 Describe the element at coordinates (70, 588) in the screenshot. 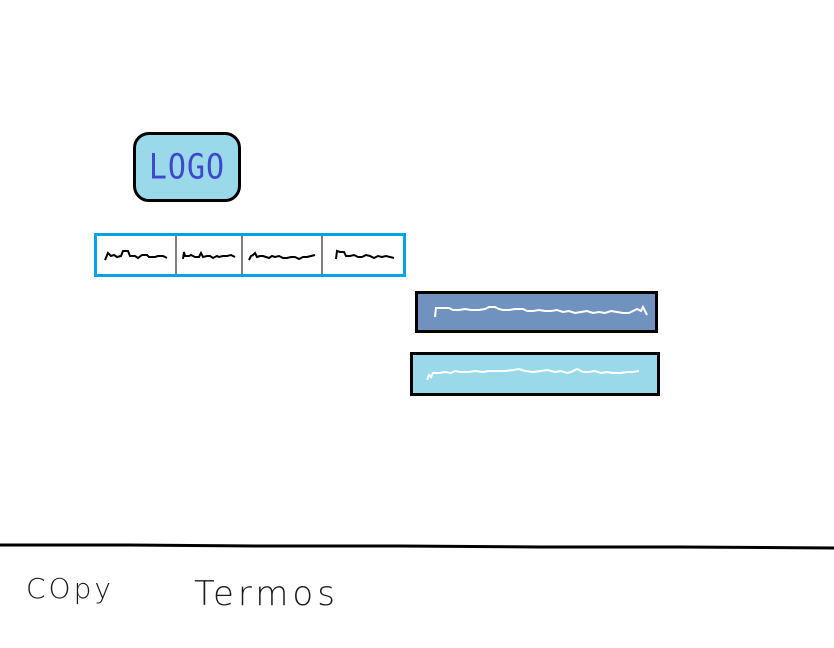

I see `footer-copy-link: COpy` at that location.